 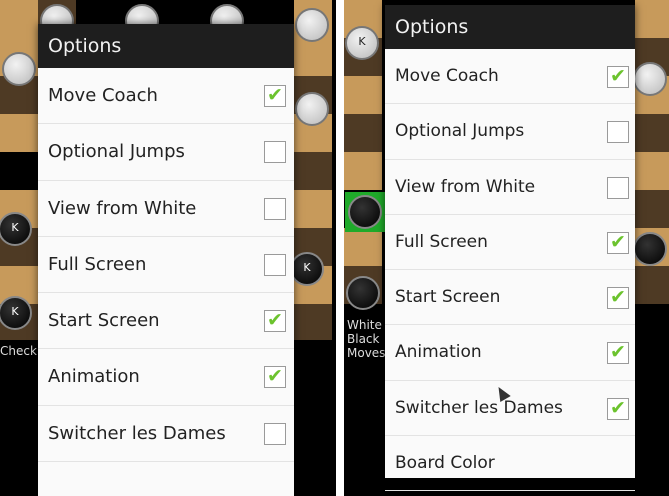 I want to click on full-screen-checkbox, so click(x=275, y=264).